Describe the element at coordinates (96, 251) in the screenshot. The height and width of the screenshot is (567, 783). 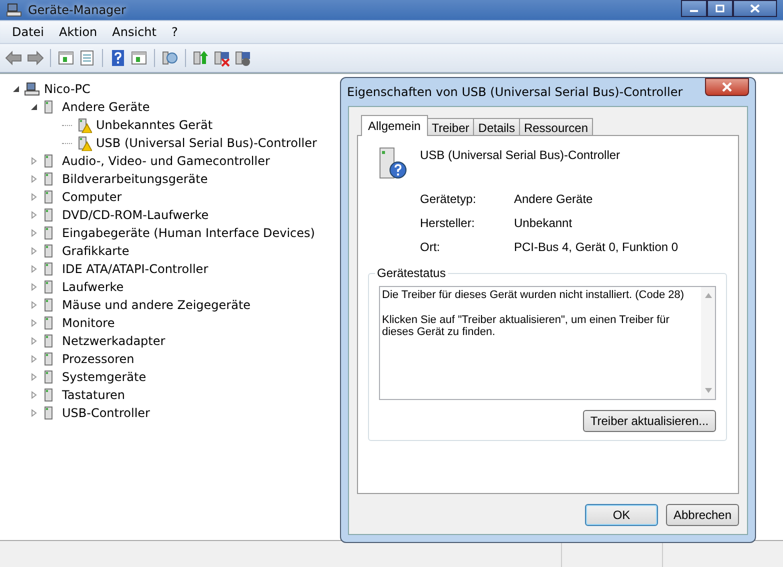
I see `tree-item: Grafikkarte` at that location.